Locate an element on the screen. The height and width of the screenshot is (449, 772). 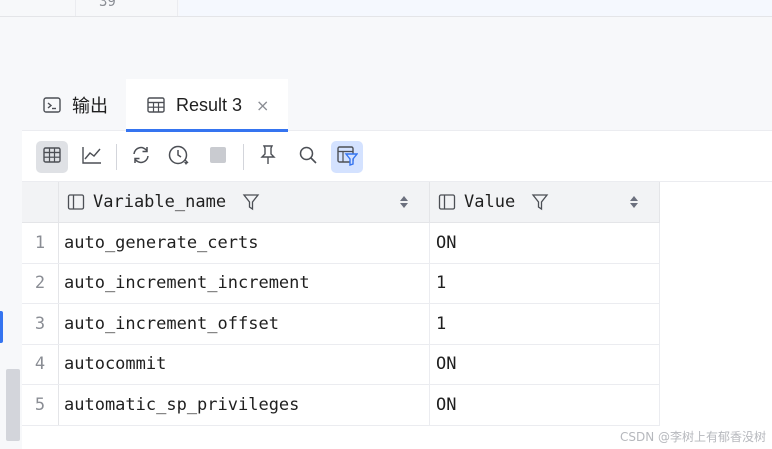
column-header-variable-name: Variable_name is located at coordinates (244, 202).